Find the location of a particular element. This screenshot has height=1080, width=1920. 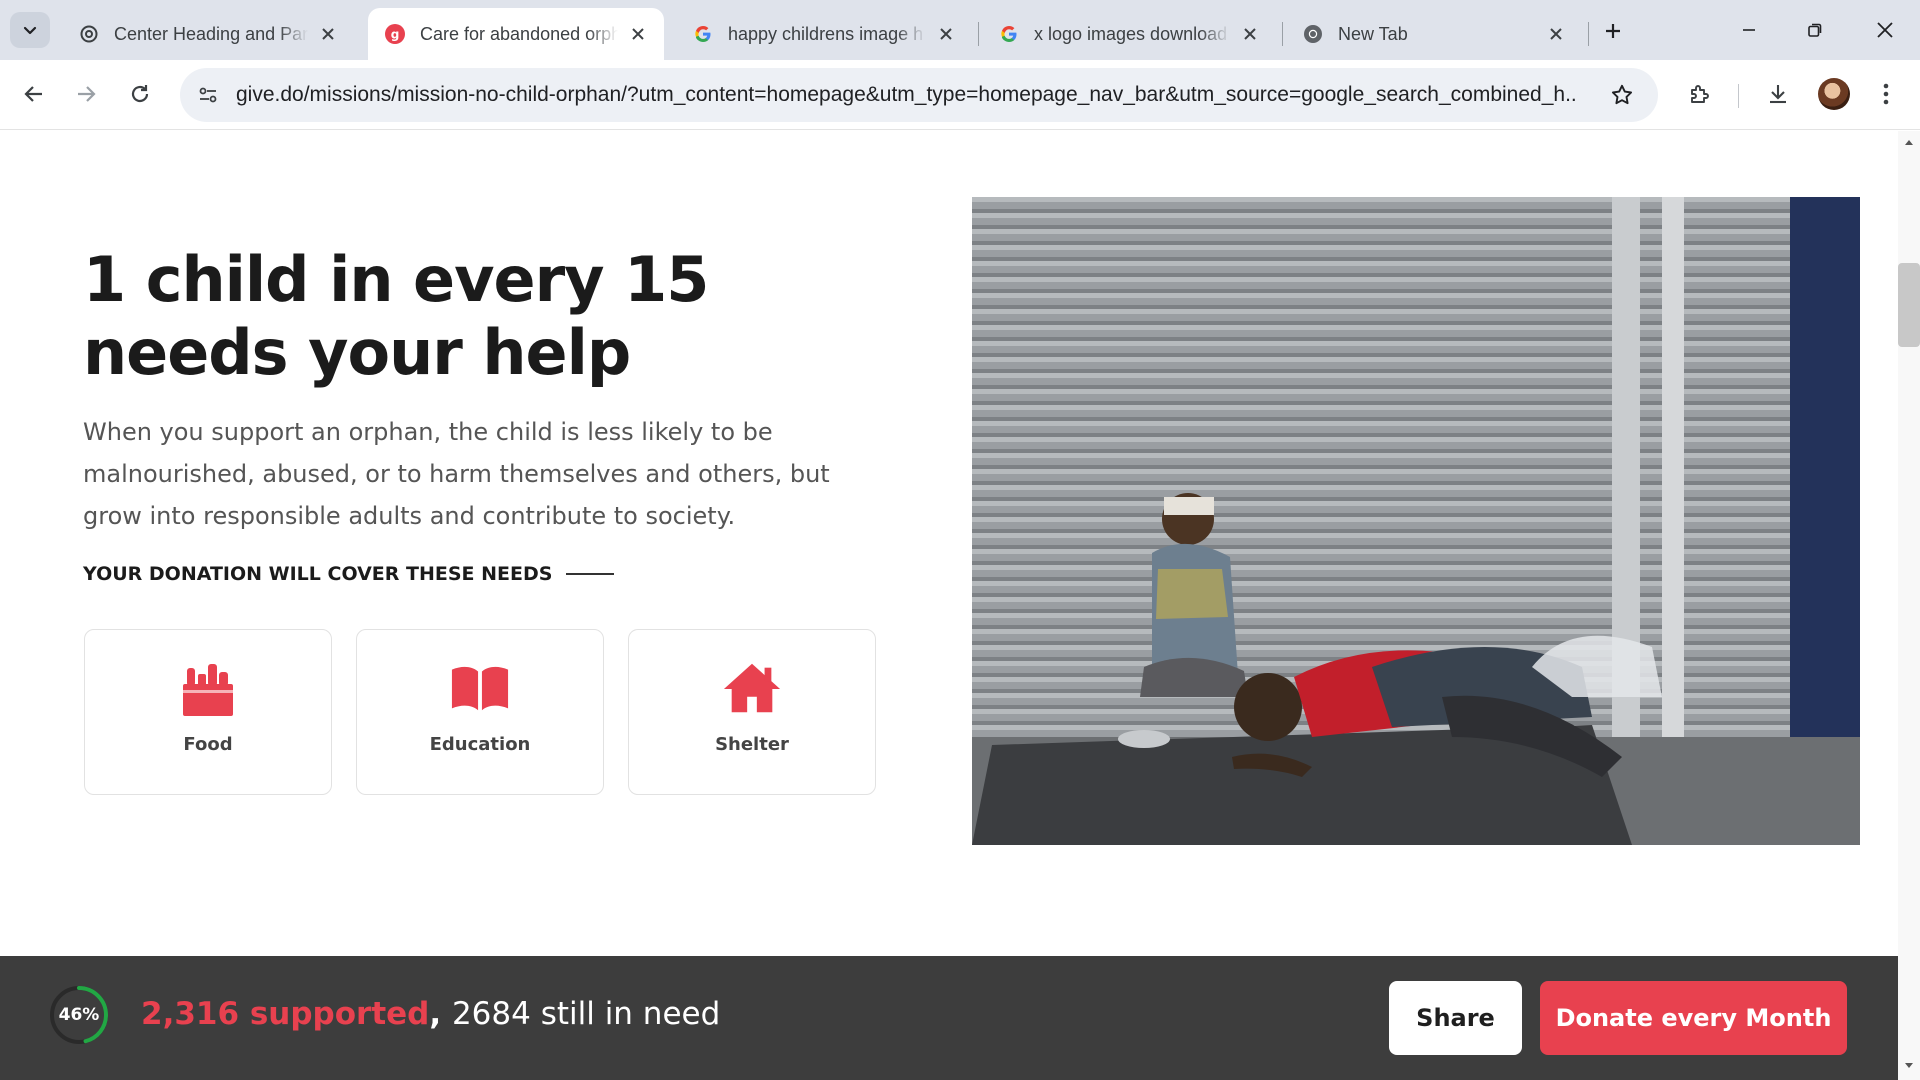

restore-icon is located at coordinates (1815, 30).